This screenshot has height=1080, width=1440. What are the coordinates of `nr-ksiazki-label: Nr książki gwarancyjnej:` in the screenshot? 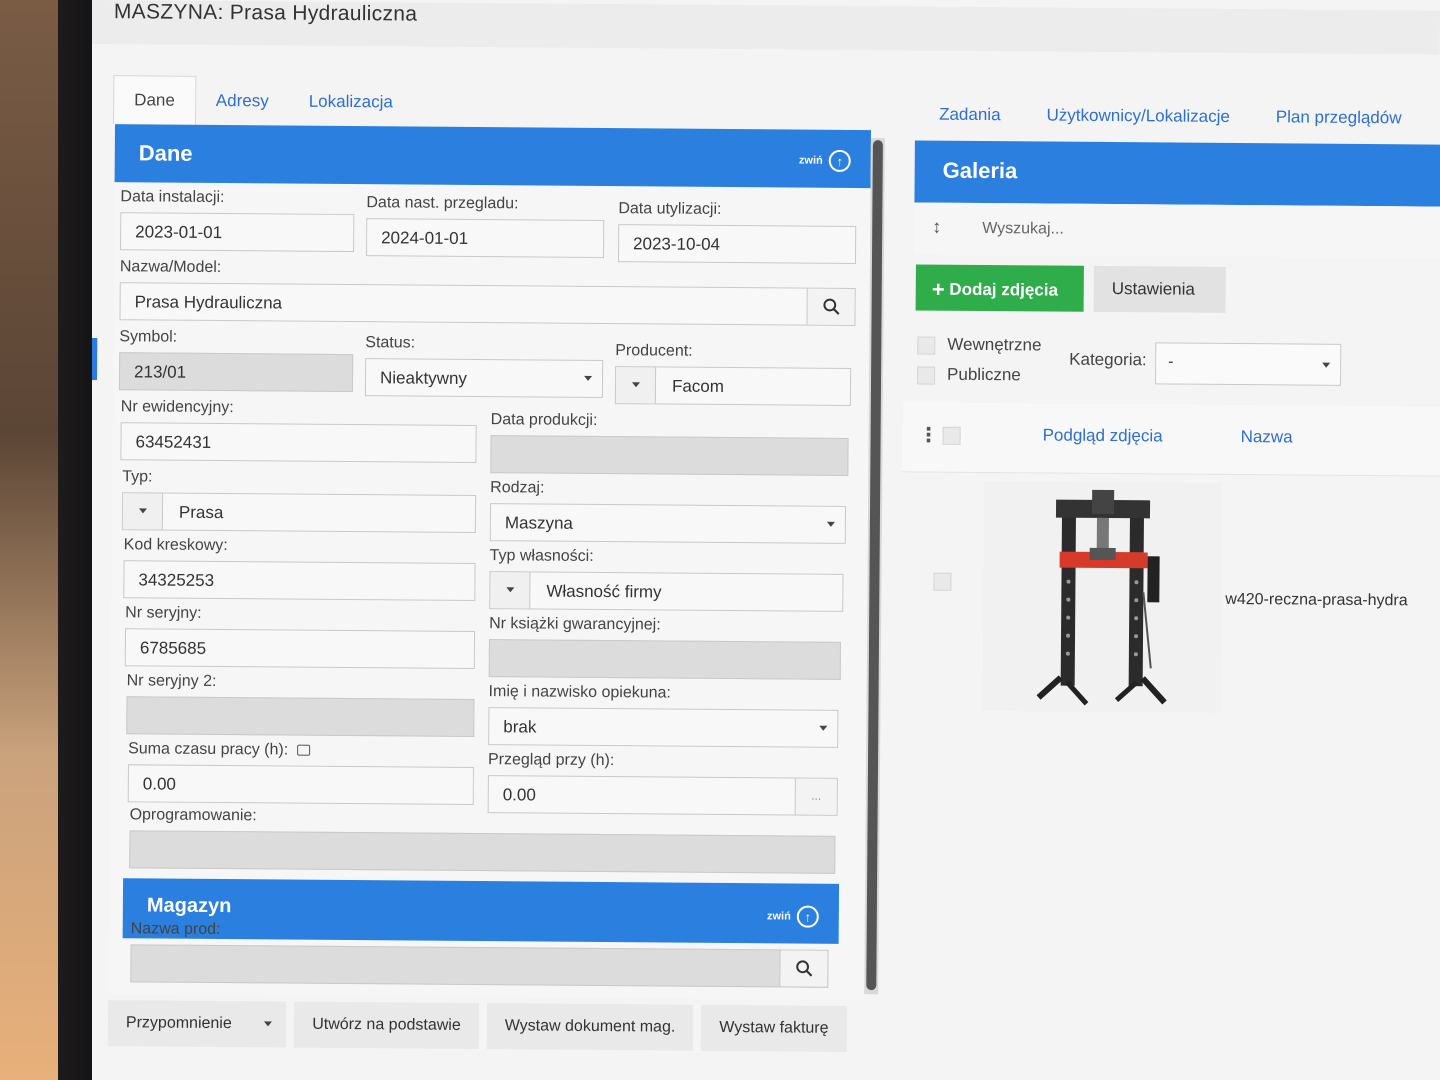 It's located at (575, 624).